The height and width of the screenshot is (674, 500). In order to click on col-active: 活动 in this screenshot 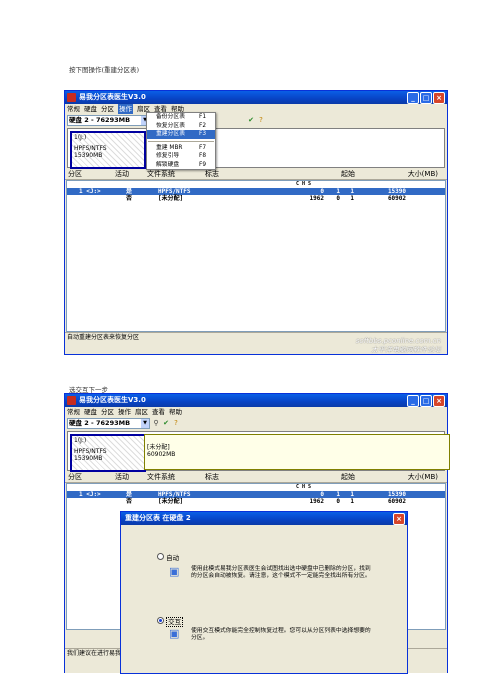, I will do `click(122, 477)`.